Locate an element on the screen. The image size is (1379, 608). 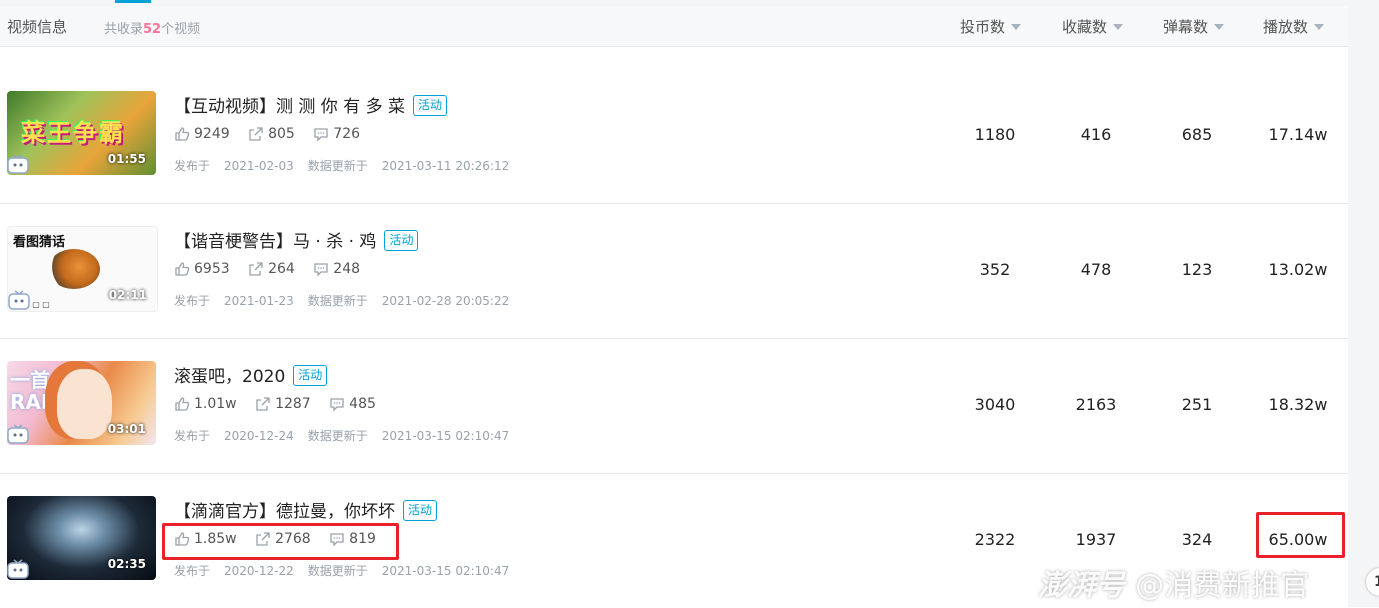
video-title: 【滴滴官方】德拉曼，你坏坏 活动 is located at coordinates (306, 509).